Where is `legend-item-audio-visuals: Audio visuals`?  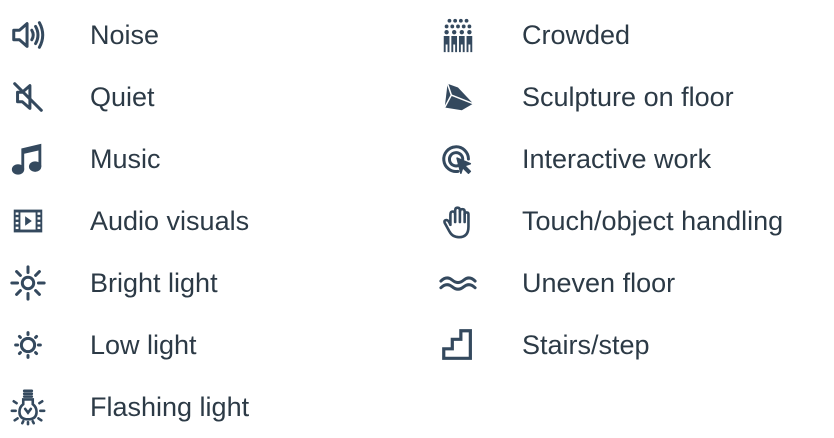 legend-item-audio-visuals: Audio visuals is located at coordinates (128, 221).